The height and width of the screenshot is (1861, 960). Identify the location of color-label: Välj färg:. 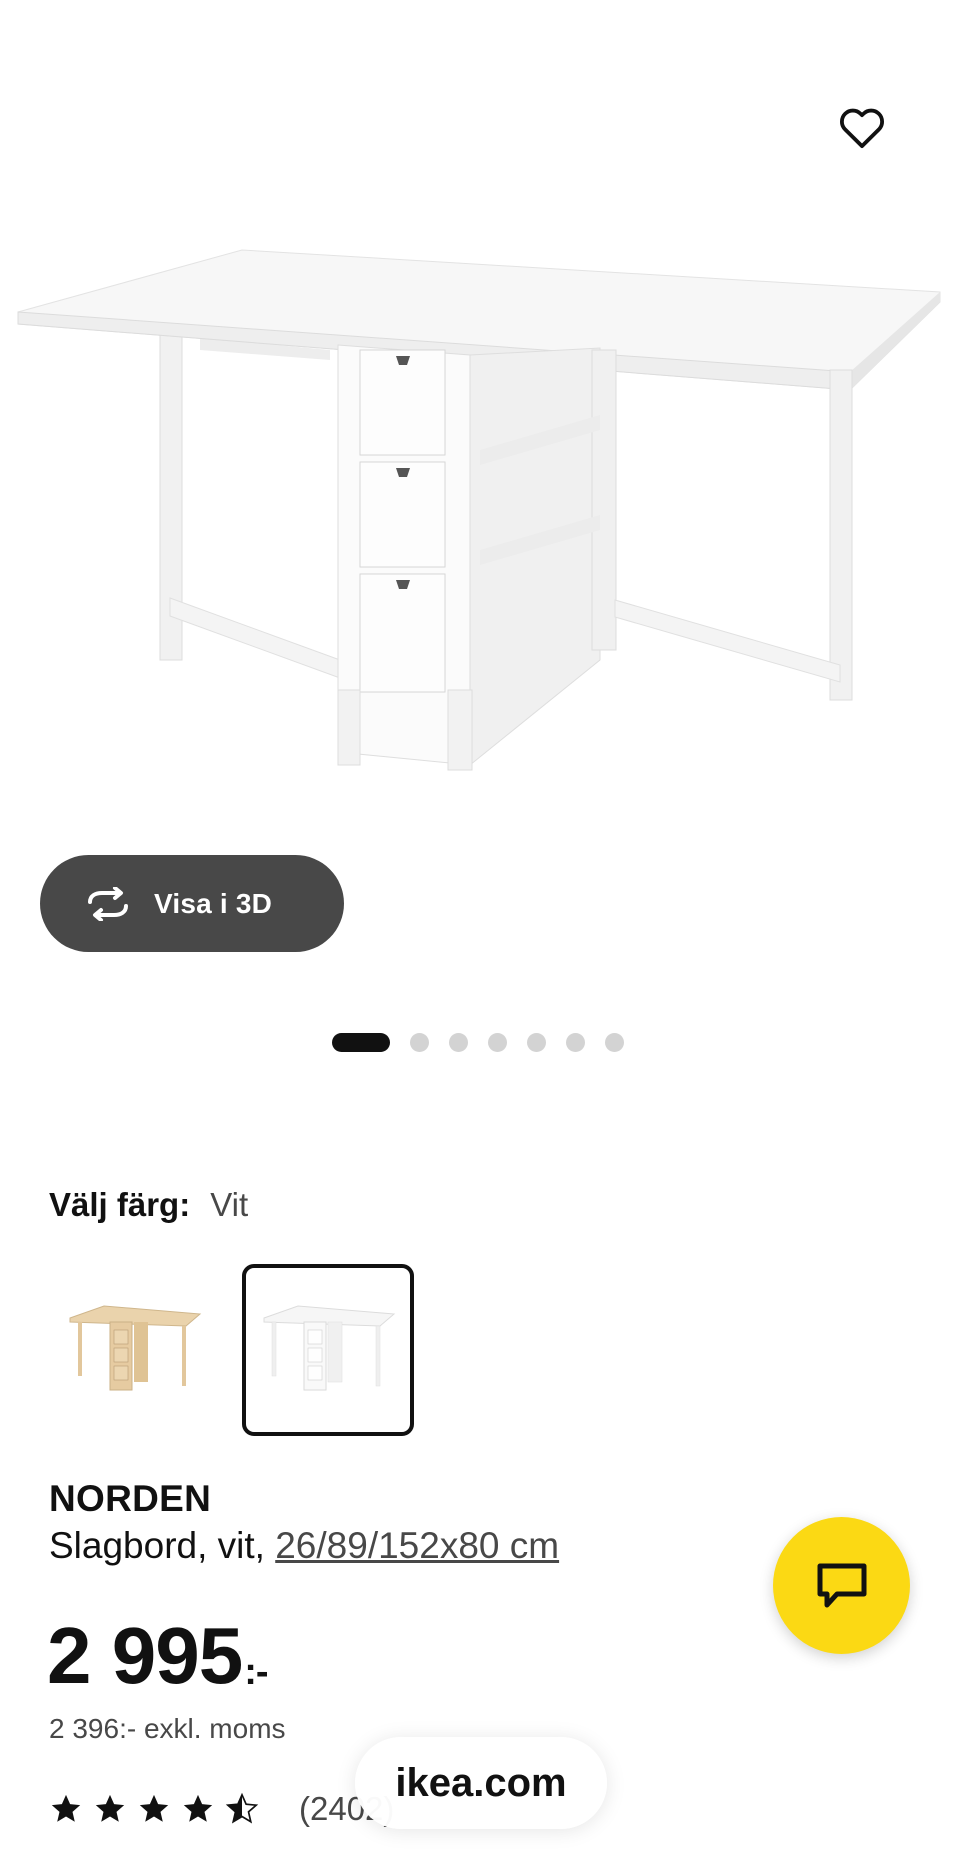
(120, 1204).